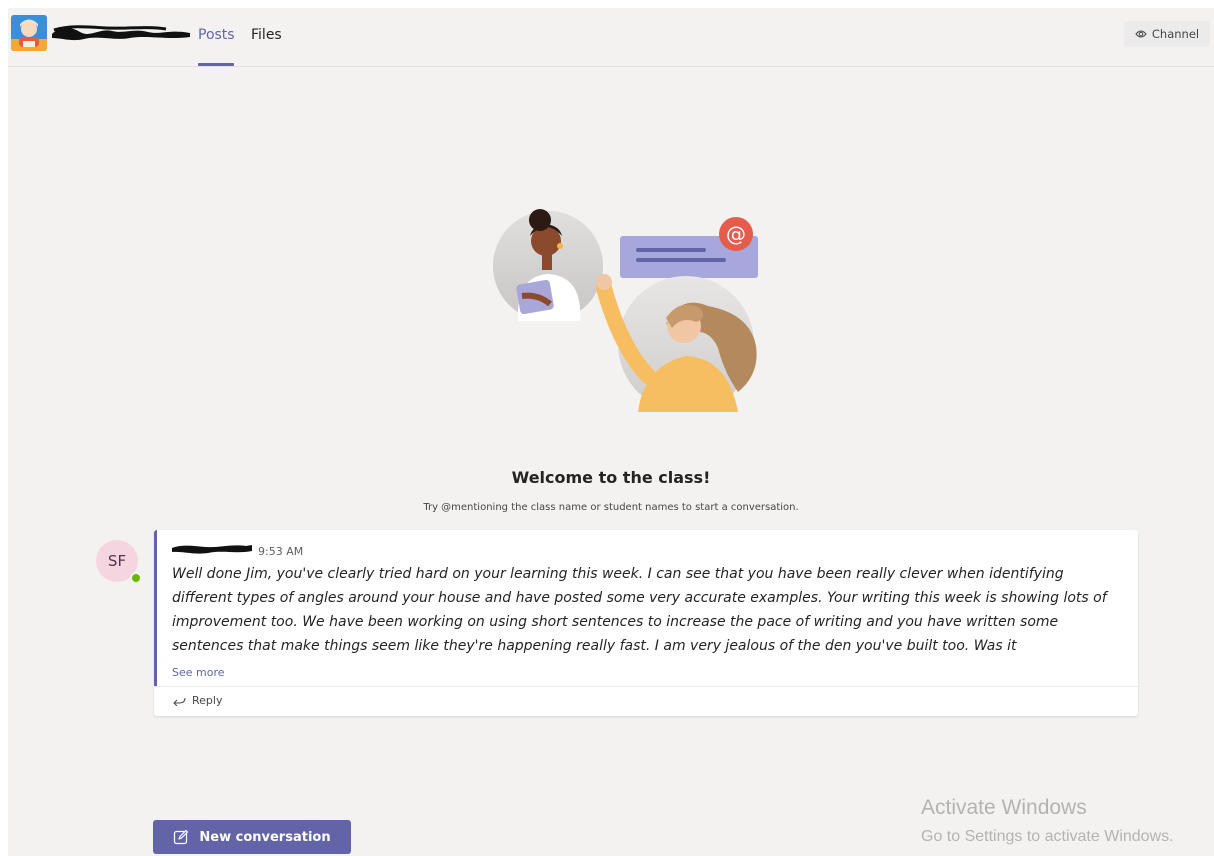  I want to click on team-name-redaction, so click(121, 33).